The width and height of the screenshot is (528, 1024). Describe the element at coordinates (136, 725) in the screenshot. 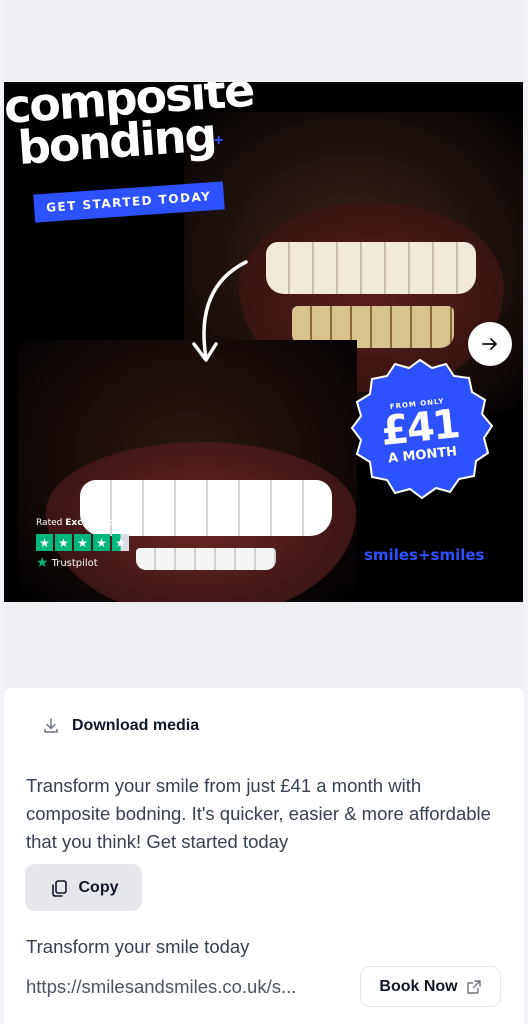

I see `download-media-label: Download media` at that location.